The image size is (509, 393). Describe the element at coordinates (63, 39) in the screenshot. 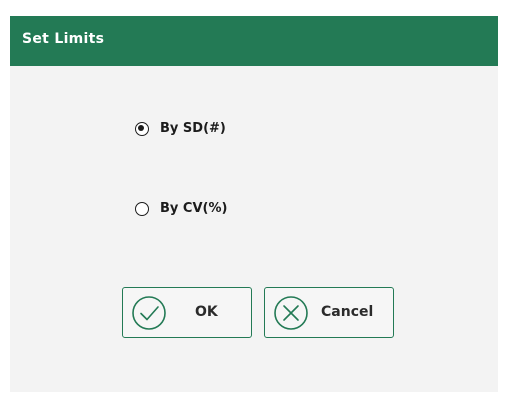

I see `dialog-title: Set Limits` at that location.